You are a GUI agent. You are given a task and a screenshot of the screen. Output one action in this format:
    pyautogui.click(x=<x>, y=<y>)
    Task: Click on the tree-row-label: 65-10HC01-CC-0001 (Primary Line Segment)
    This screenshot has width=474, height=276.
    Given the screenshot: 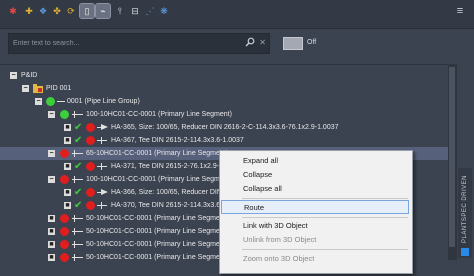 What is the action you would take?
    pyautogui.click(x=157, y=153)
    